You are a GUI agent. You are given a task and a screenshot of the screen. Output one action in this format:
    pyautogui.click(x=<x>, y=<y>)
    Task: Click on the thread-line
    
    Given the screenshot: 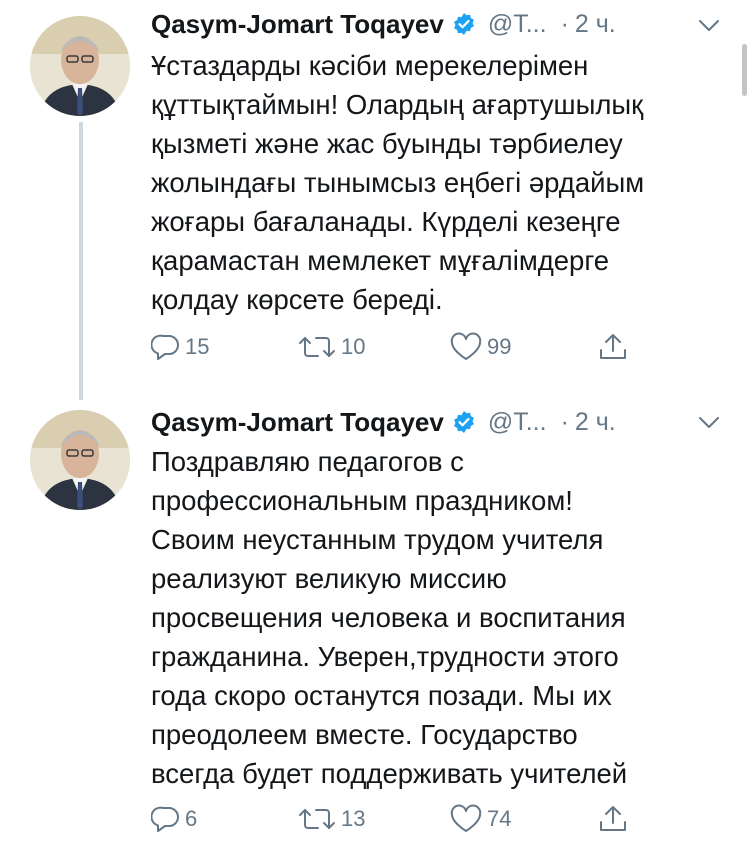 What is the action you would take?
    pyautogui.click(x=81, y=261)
    